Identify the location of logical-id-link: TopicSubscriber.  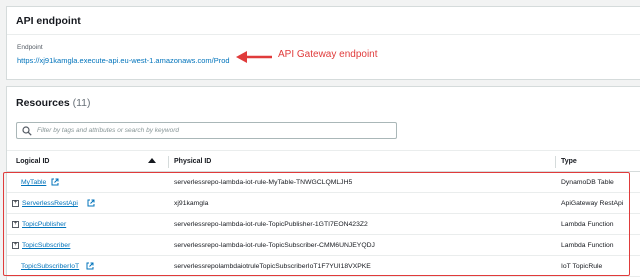
(46, 245).